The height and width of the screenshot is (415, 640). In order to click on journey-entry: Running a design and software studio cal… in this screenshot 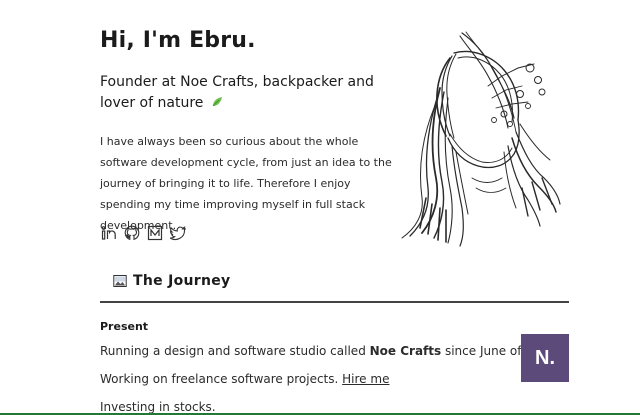, I will do `click(330, 351)`.